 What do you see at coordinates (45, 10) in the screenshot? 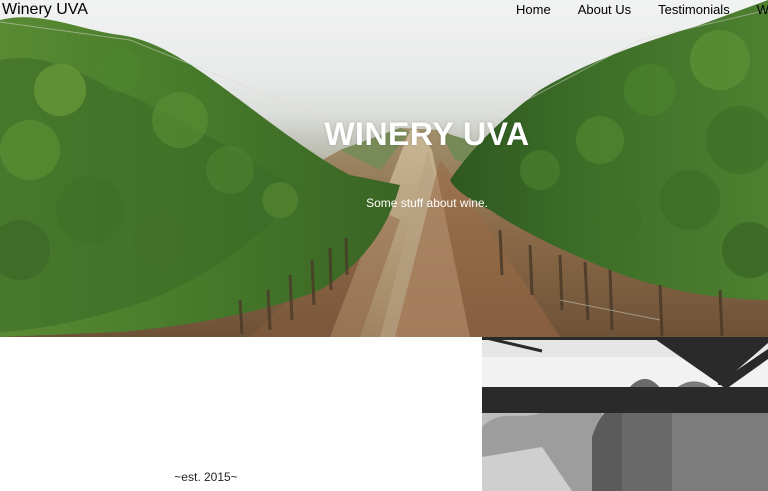
I see `brand-logo-text: Winery UVA` at bounding box center [45, 10].